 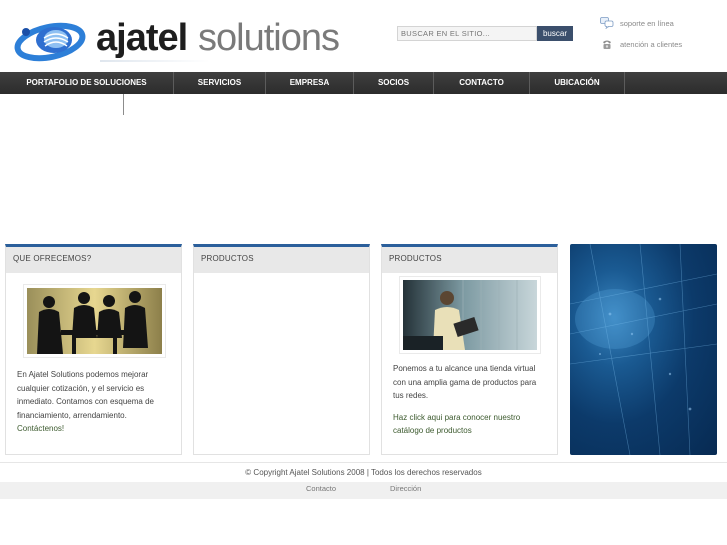 I want to click on card-products-heading: PRODUCTOS, so click(x=281, y=260).